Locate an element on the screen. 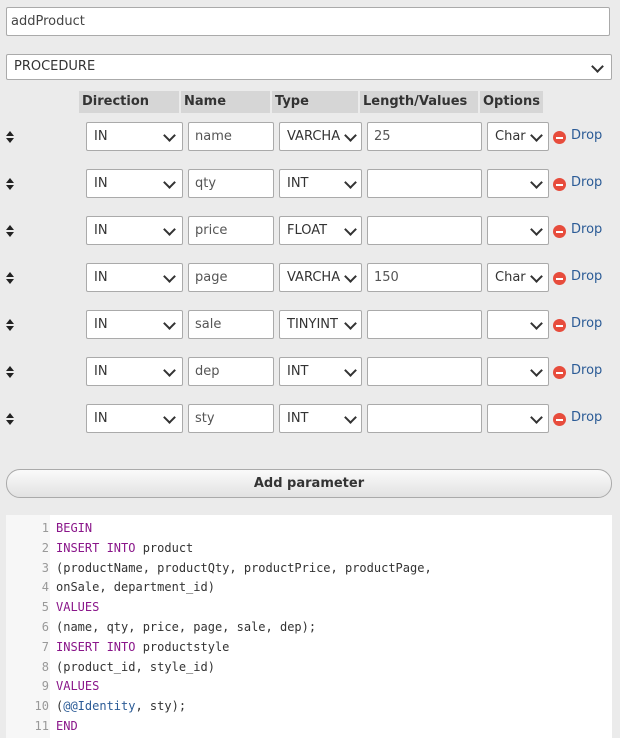 The width and height of the screenshot is (620, 738). param-row: IN sty INT Drop is located at coordinates (310, 419).